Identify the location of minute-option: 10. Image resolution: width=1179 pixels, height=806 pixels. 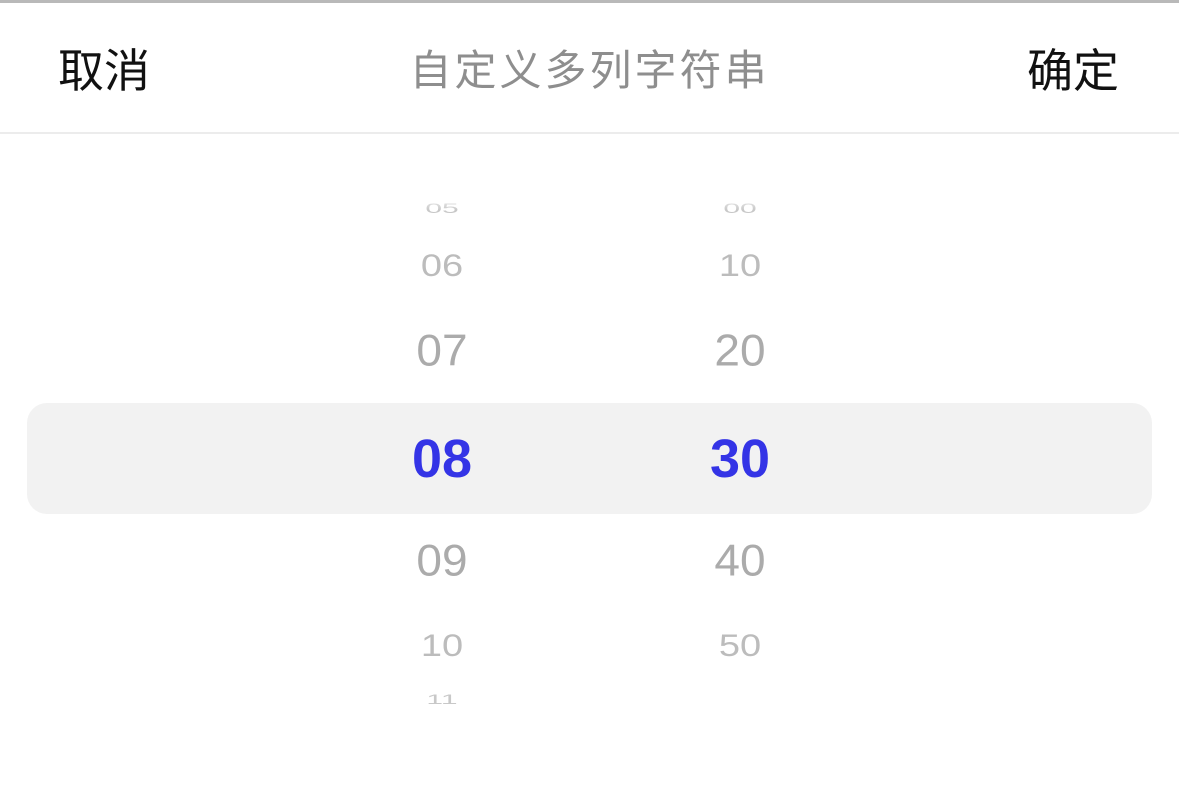
(740, 265).